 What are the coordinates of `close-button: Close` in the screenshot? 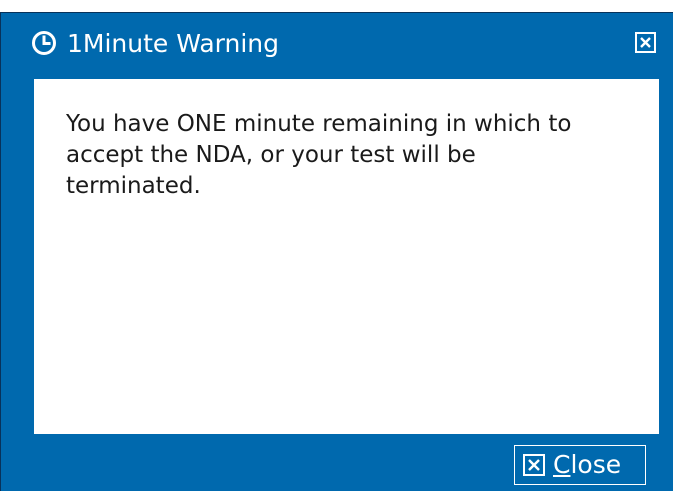 It's located at (580, 465).